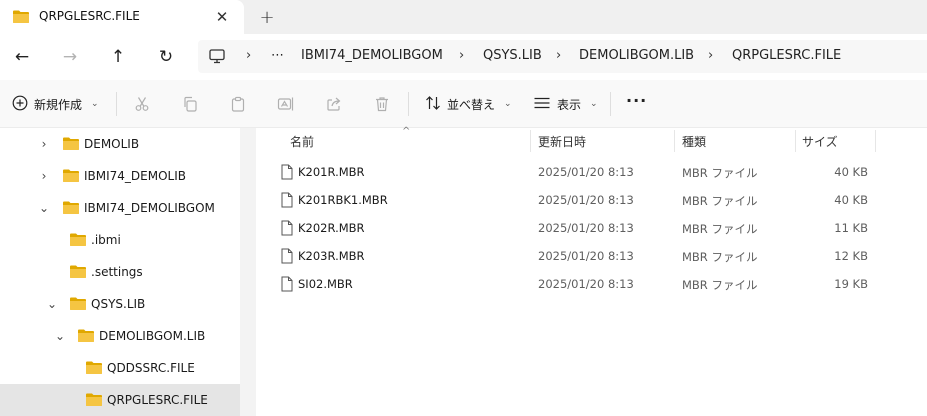 The image size is (927, 416). What do you see at coordinates (331, 172) in the screenshot?
I see `file-name: K201R.MBR` at bounding box center [331, 172].